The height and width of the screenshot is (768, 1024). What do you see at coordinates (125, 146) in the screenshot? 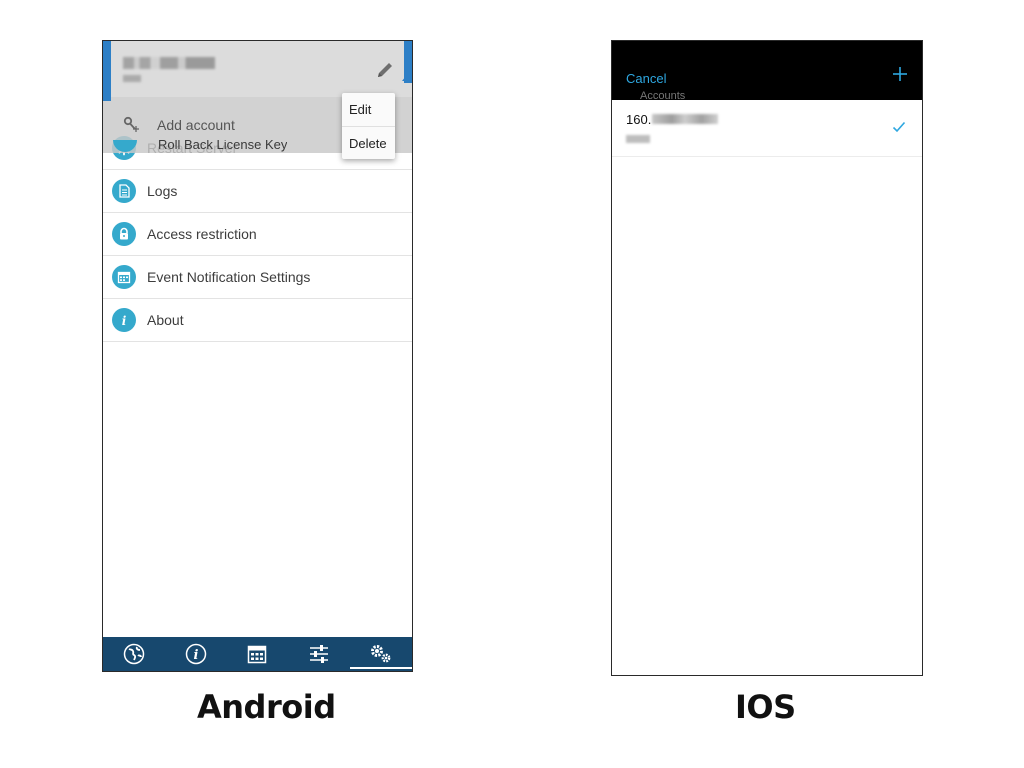
I see `roll-back-icon` at bounding box center [125, 146].